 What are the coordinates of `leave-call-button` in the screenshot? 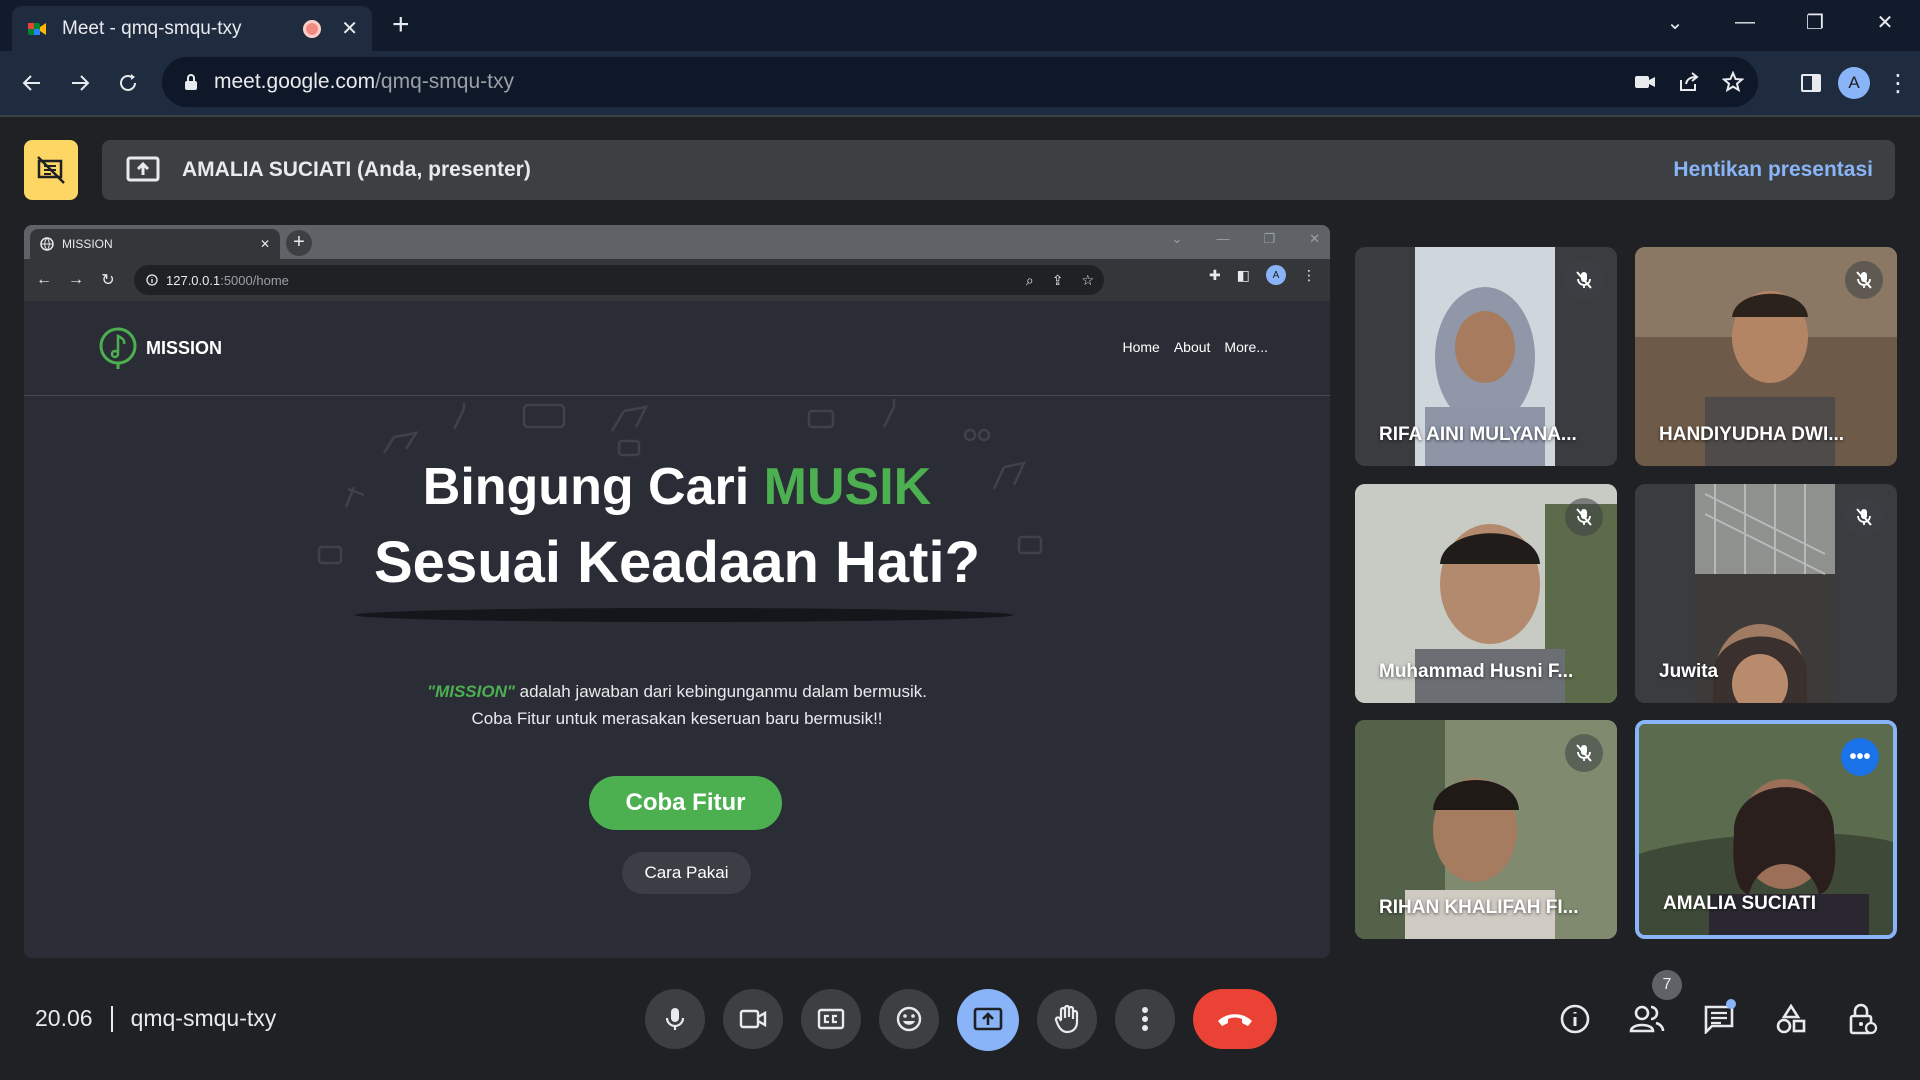 It's located at (1235, 1019).